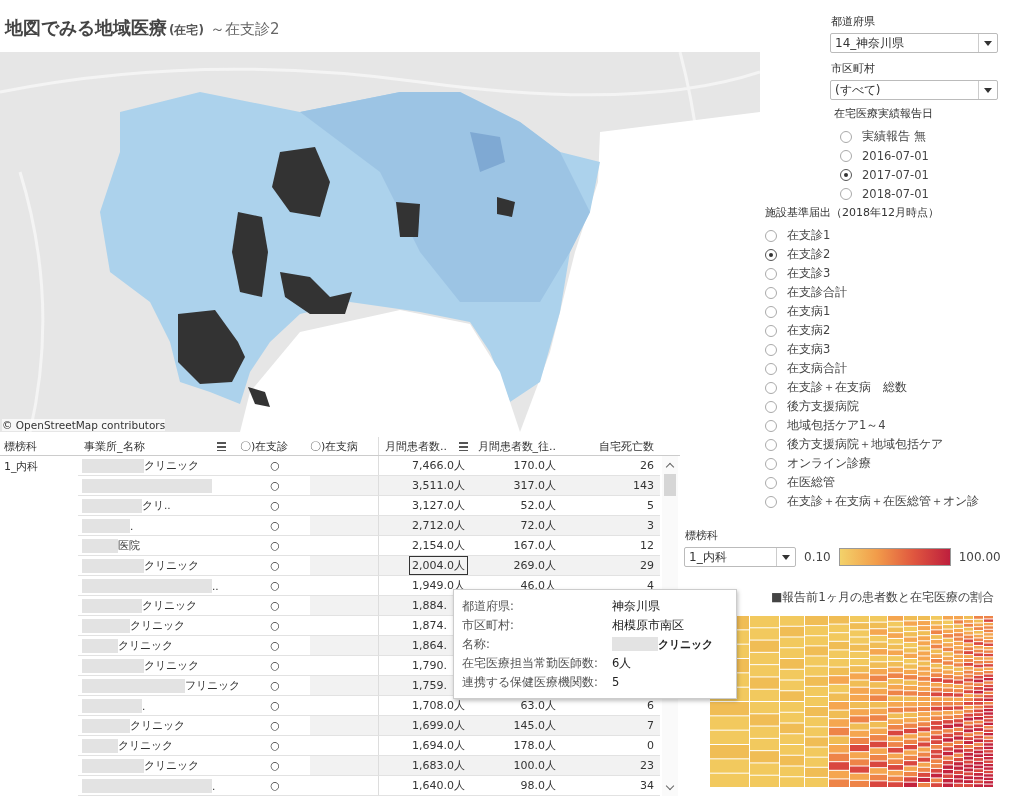 The height and width of the screenshot is (796, 1024). What do you see at coordinates (872, 501) in the screenshot?
I see `radio-option: 在支診＋在支病＋在医総管＋オン診` at bounding box center [872, 501].